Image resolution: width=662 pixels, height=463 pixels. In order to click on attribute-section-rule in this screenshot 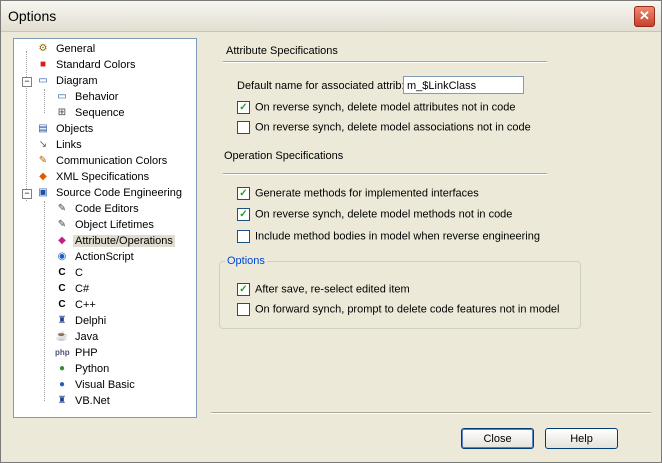, I will do `click(385, 62)`.